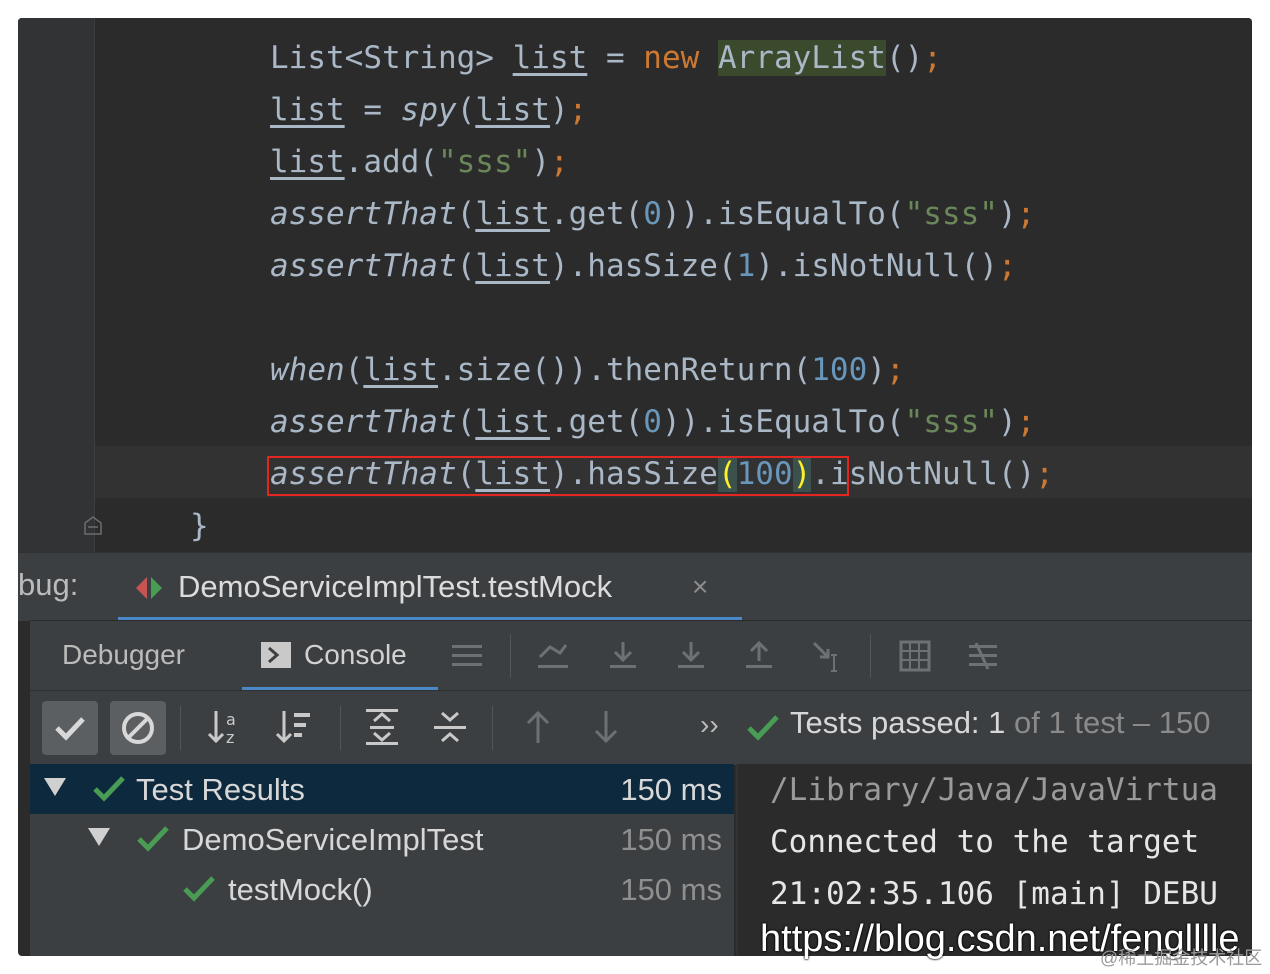 This screenshot has height=974, width=1270. Describe the element at coordinates (429, 110) in the screenshot. I see `code-line-2: list = spy(list);` at that location.